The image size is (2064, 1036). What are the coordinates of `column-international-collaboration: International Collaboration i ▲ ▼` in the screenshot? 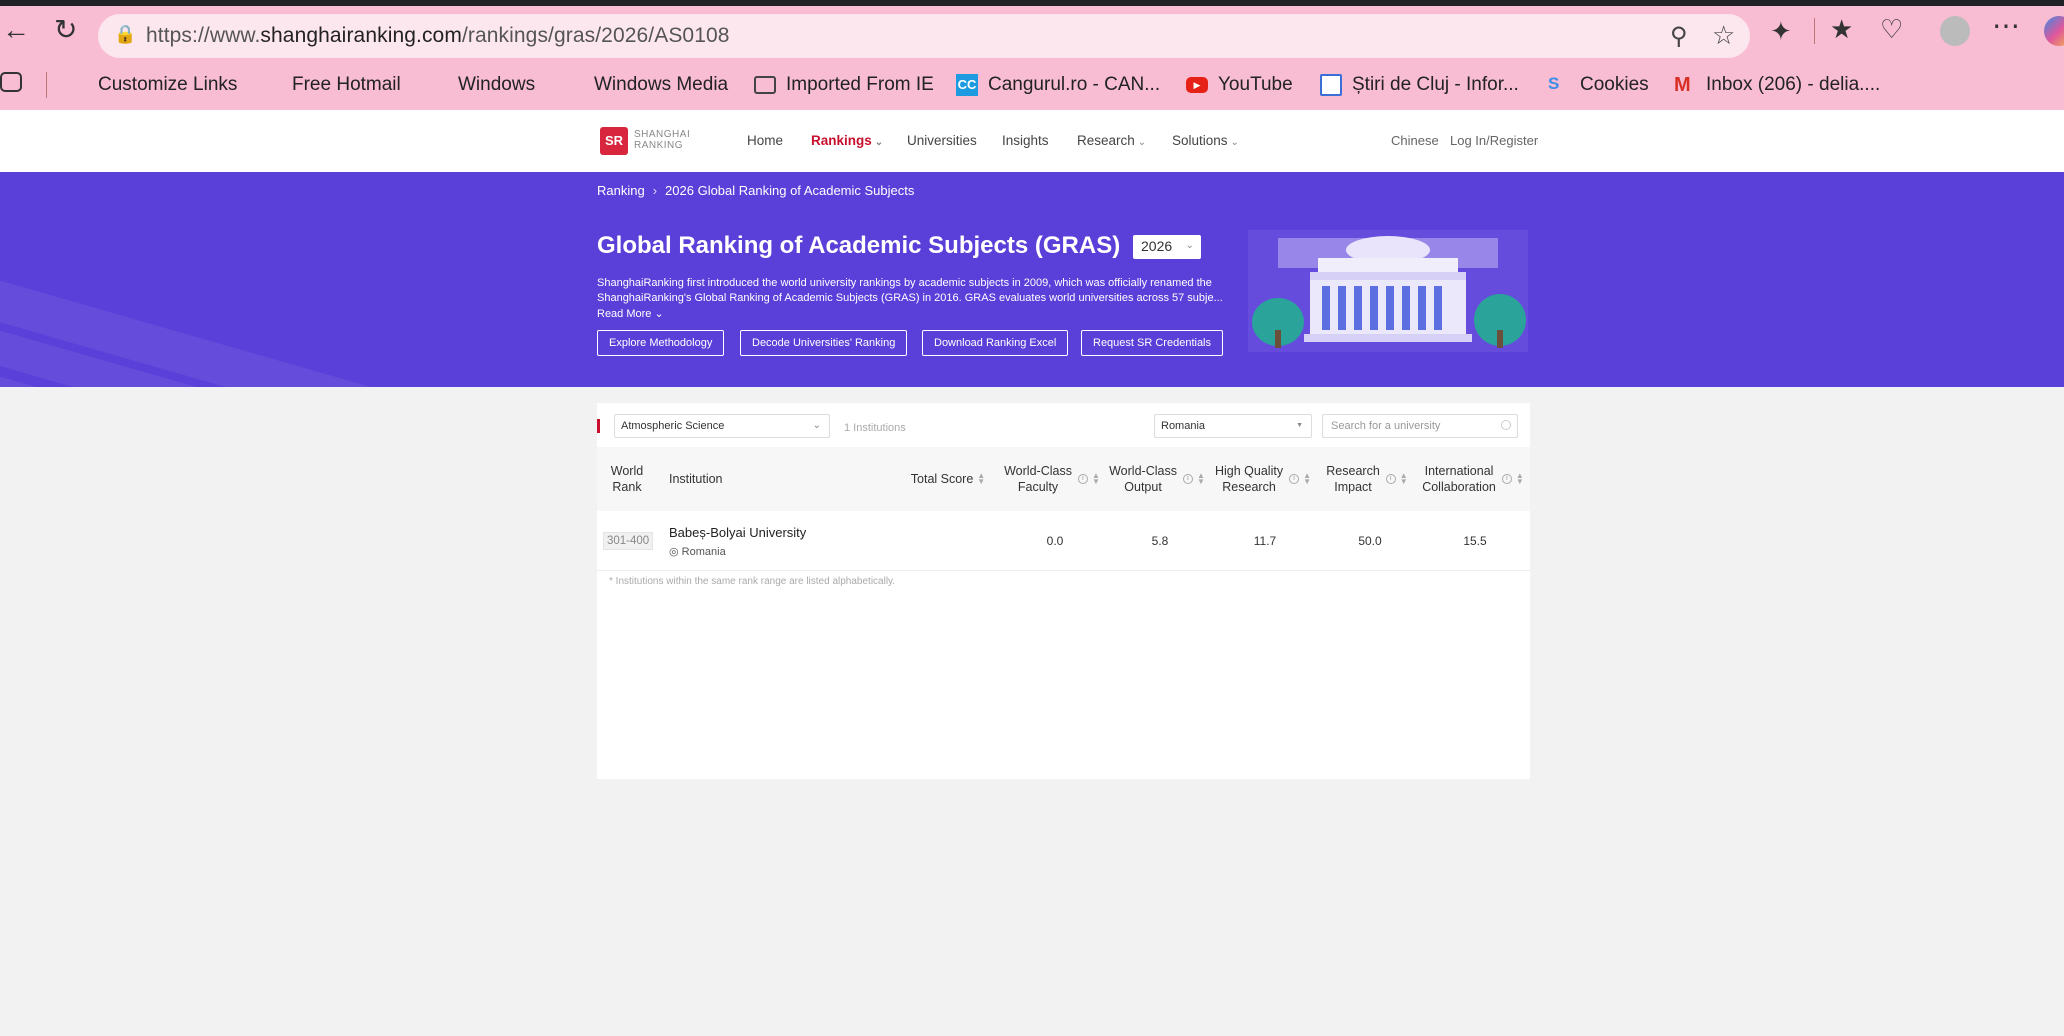 It's located at (1473, 479).